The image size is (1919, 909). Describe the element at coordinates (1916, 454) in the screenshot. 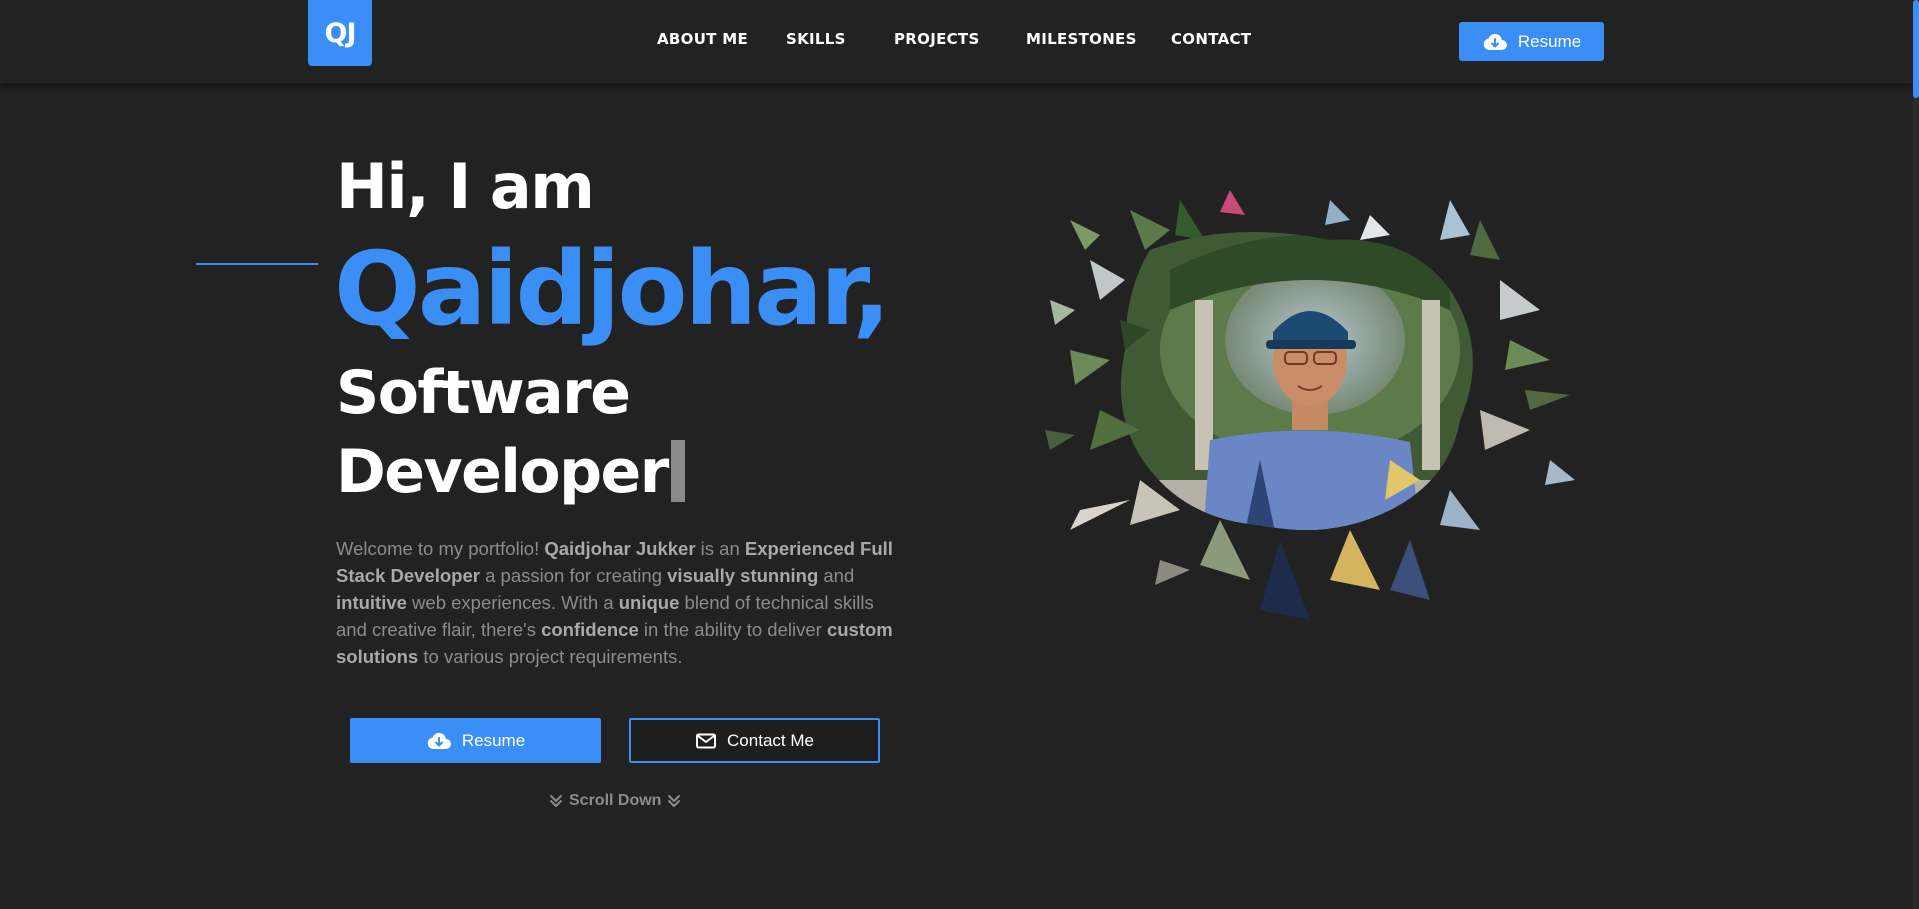

I see `page-scrollbar` at that location.